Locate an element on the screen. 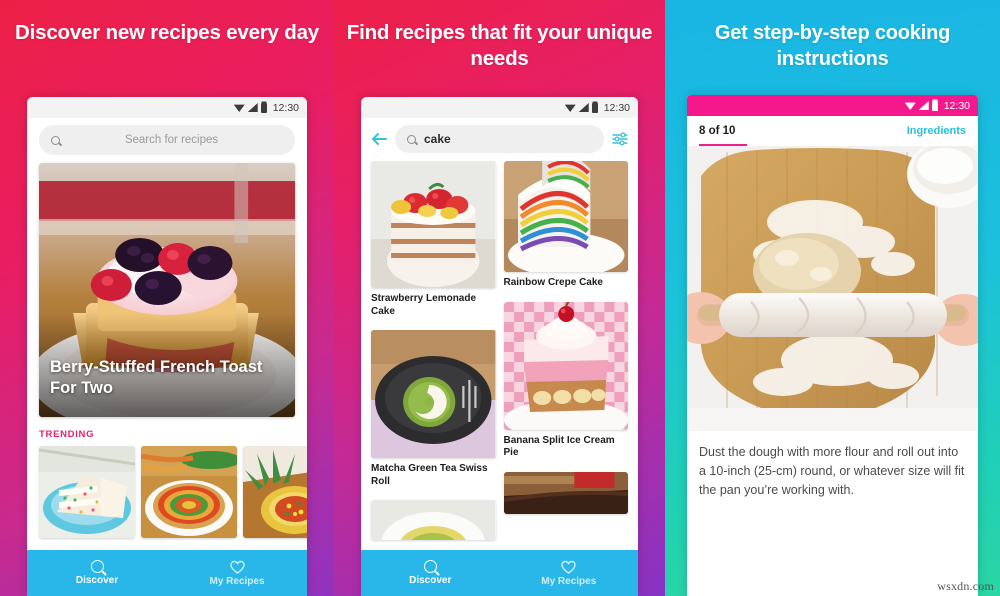  recipe-image-strawberry-lemonade-cake is located at coordinates (433, 224).